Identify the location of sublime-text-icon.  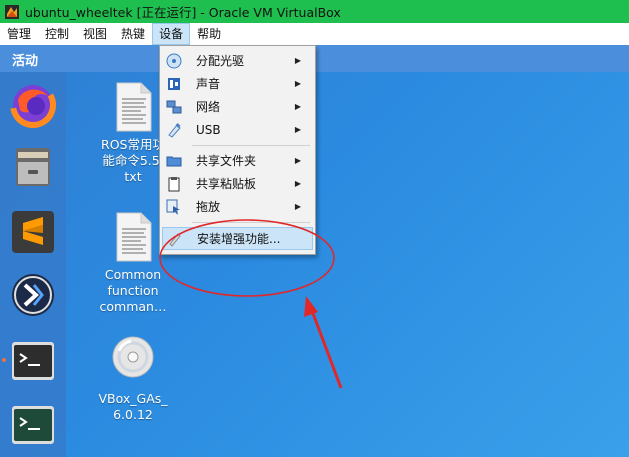
(33, 232).